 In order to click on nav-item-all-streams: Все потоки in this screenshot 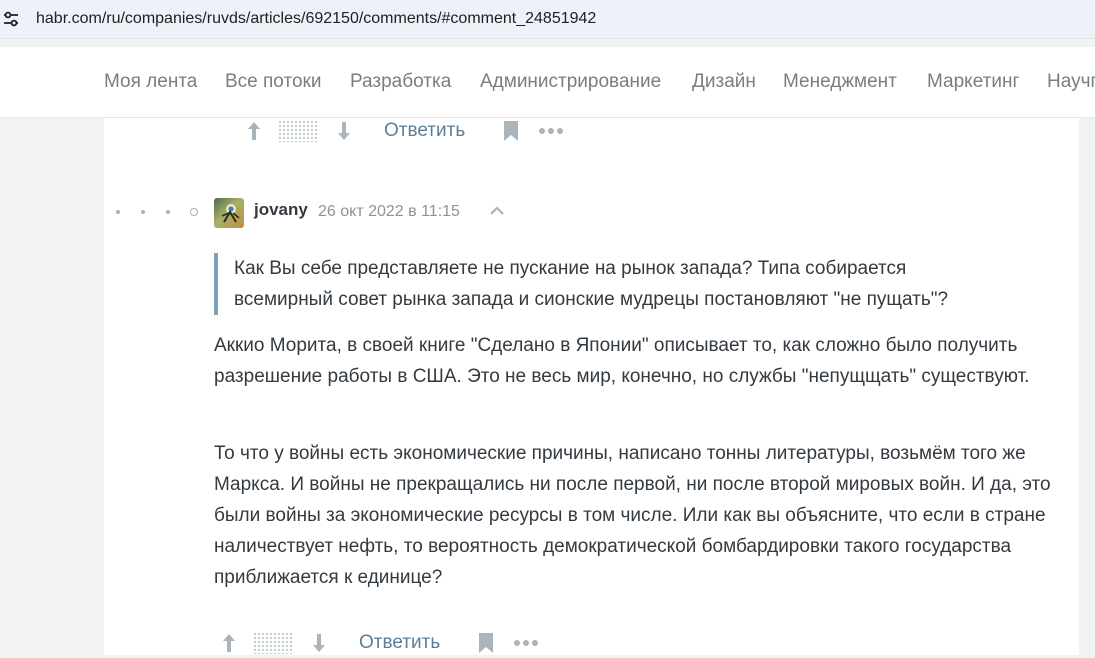, I will do `click(273, 82)`.